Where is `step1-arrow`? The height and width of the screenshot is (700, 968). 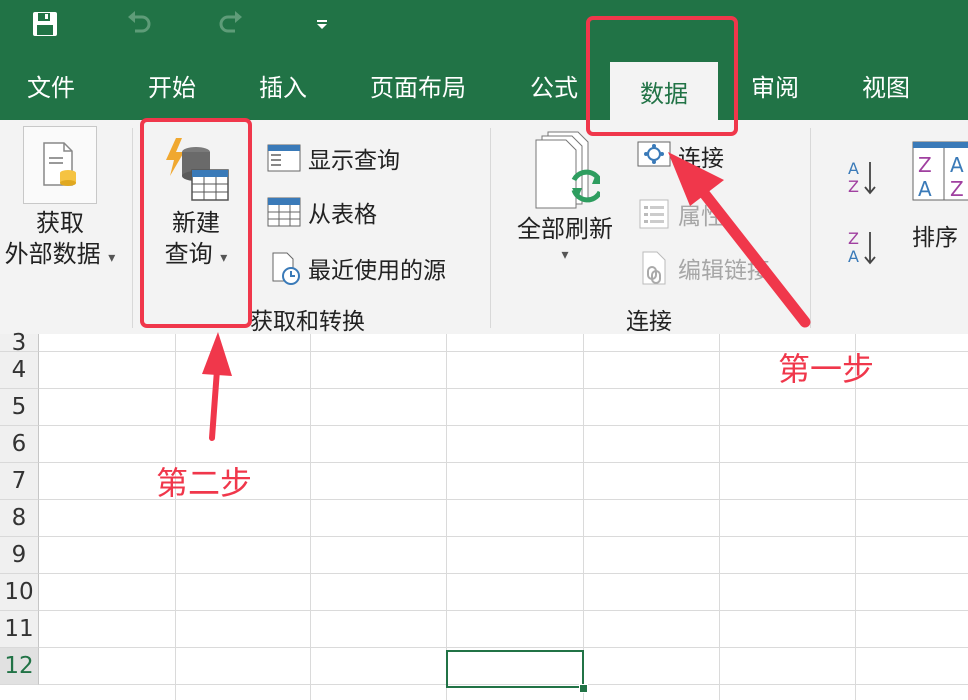 step1-arrow is located at coordinates (739, 240).